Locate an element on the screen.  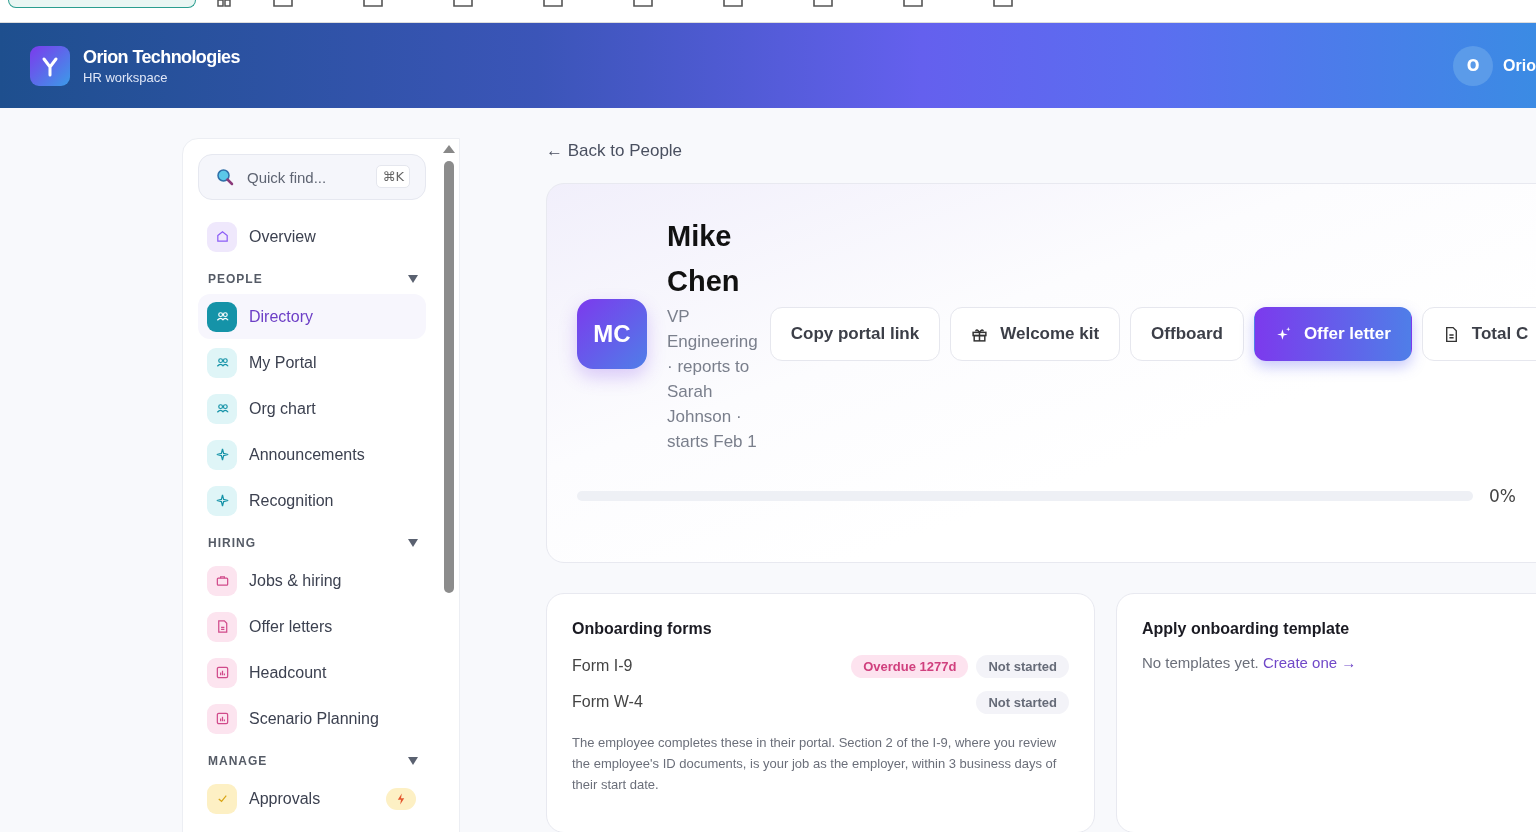
action-button: Offboard is located at coordinates (1187, 334).